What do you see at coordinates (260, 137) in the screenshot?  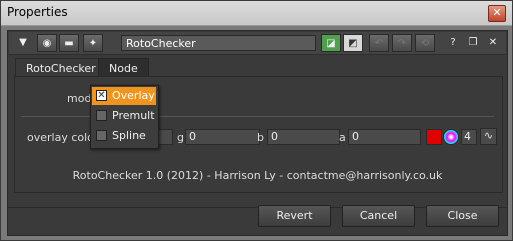 I see `b-label: b` at bounding box center [260, 137].